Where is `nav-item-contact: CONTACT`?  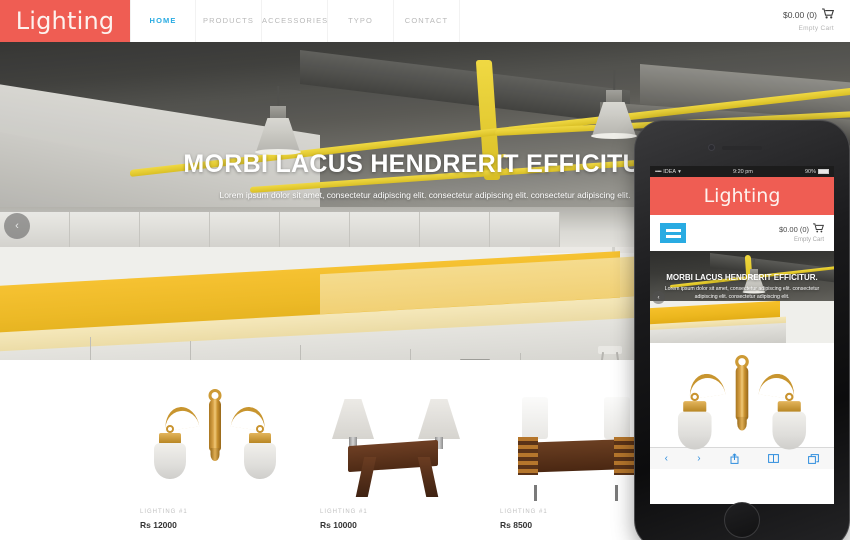
nav-item-contact: CONTACT is located at coordinates (427, 21).